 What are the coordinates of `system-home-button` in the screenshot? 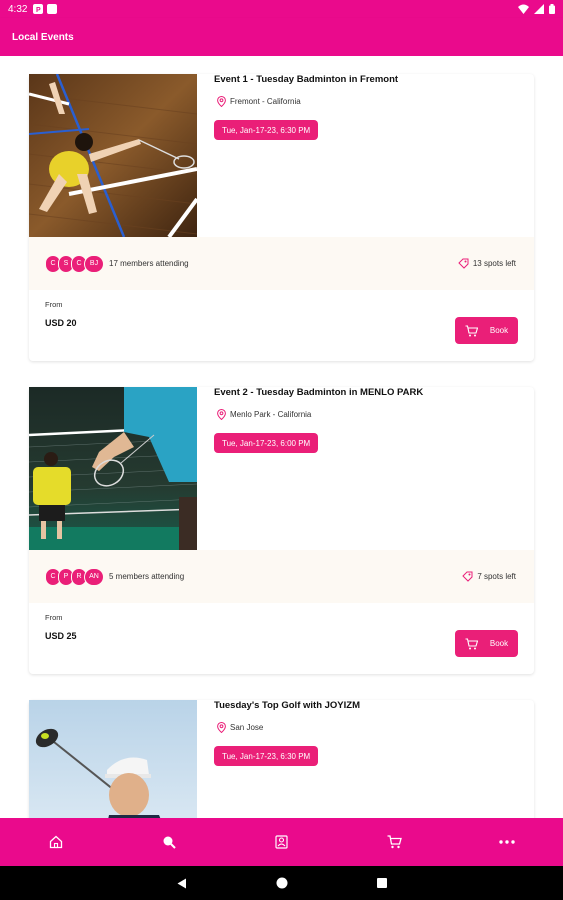 It's located at (282, 883).